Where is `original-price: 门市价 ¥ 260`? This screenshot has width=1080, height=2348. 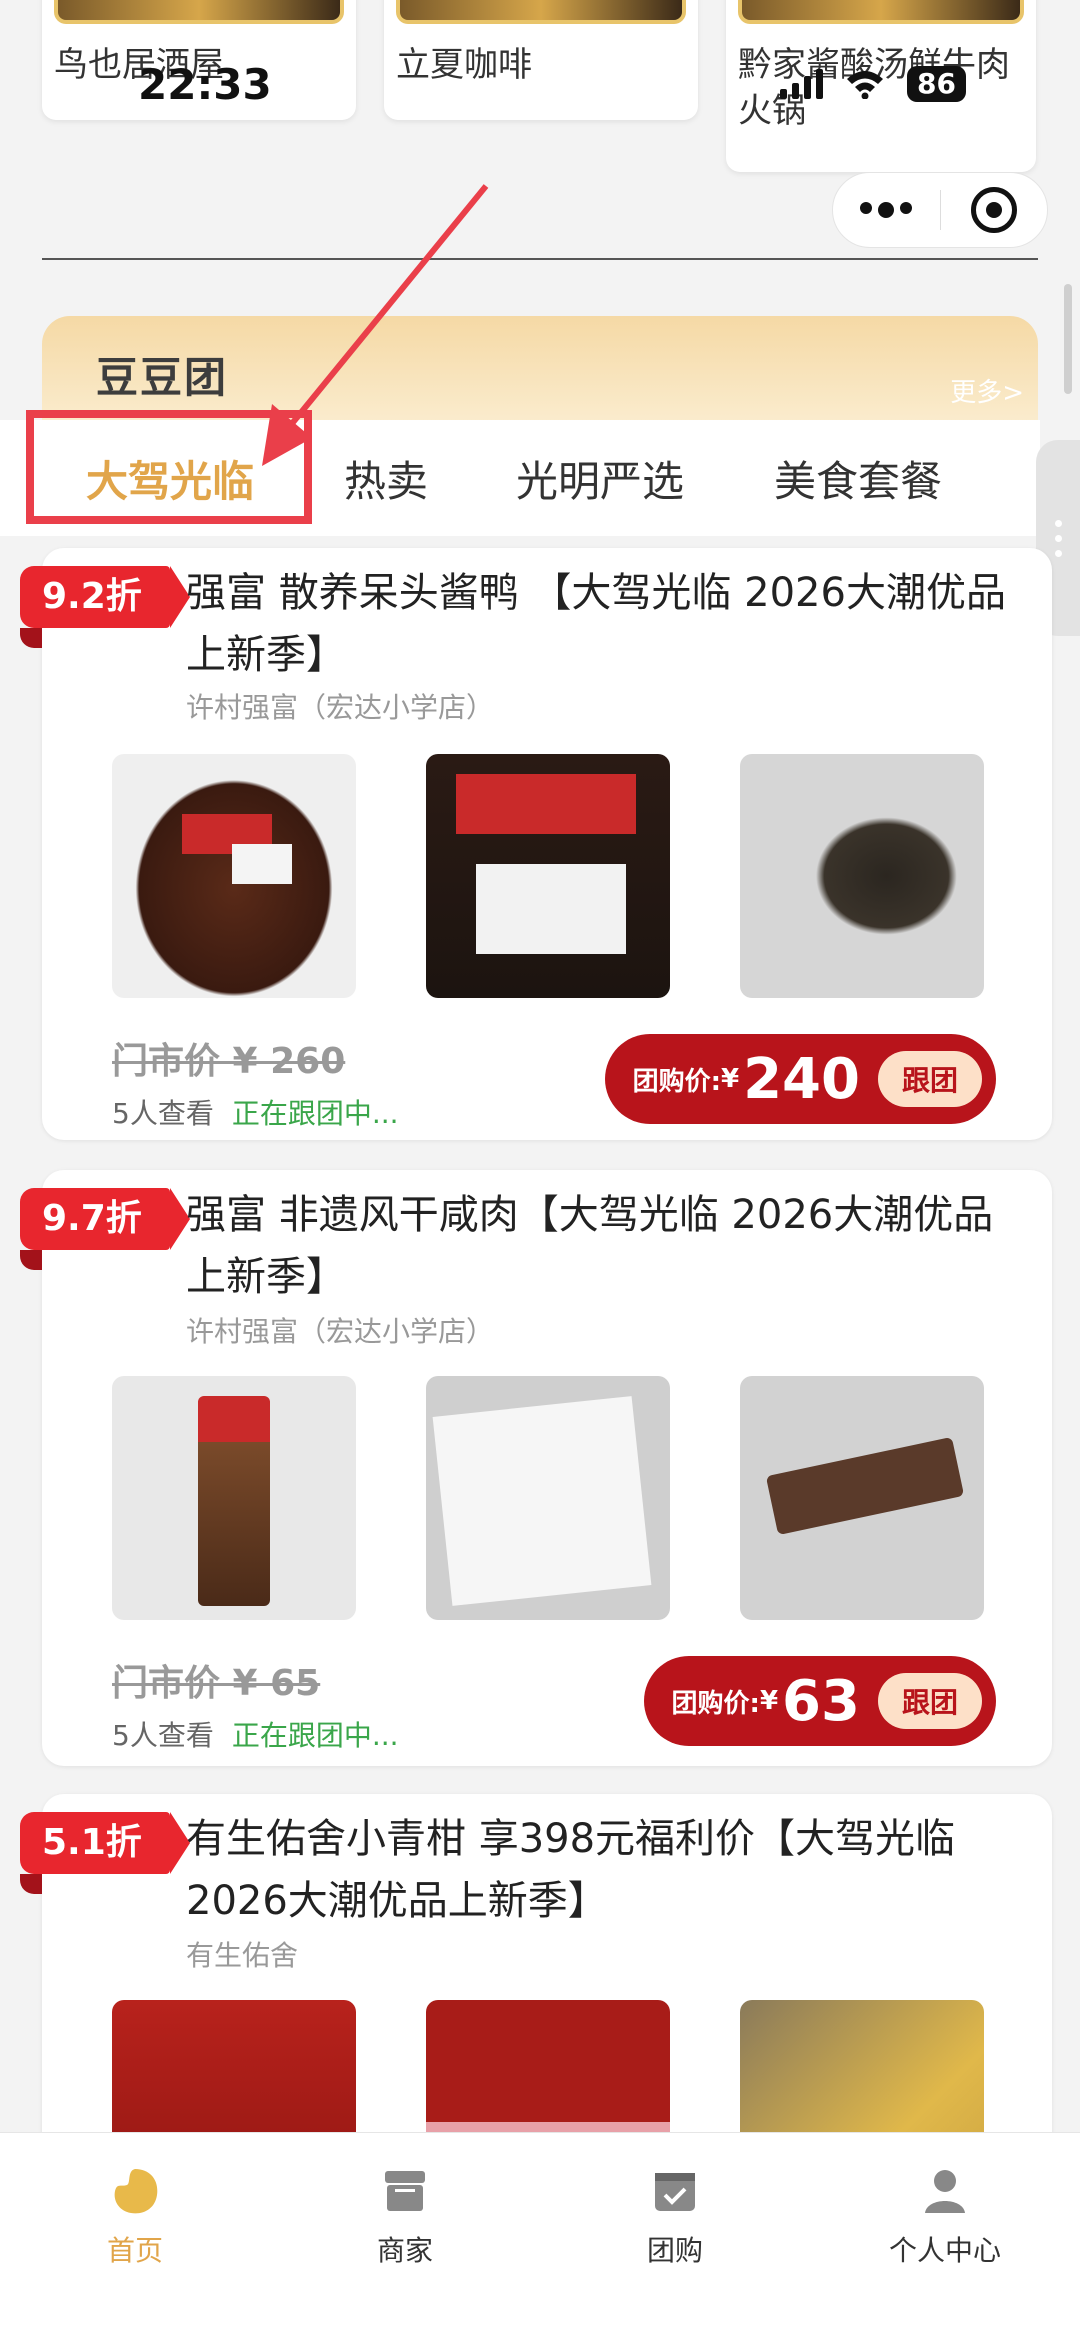
original-price: 门市价 ¥ 260 is located at coordinates (229, 1061).